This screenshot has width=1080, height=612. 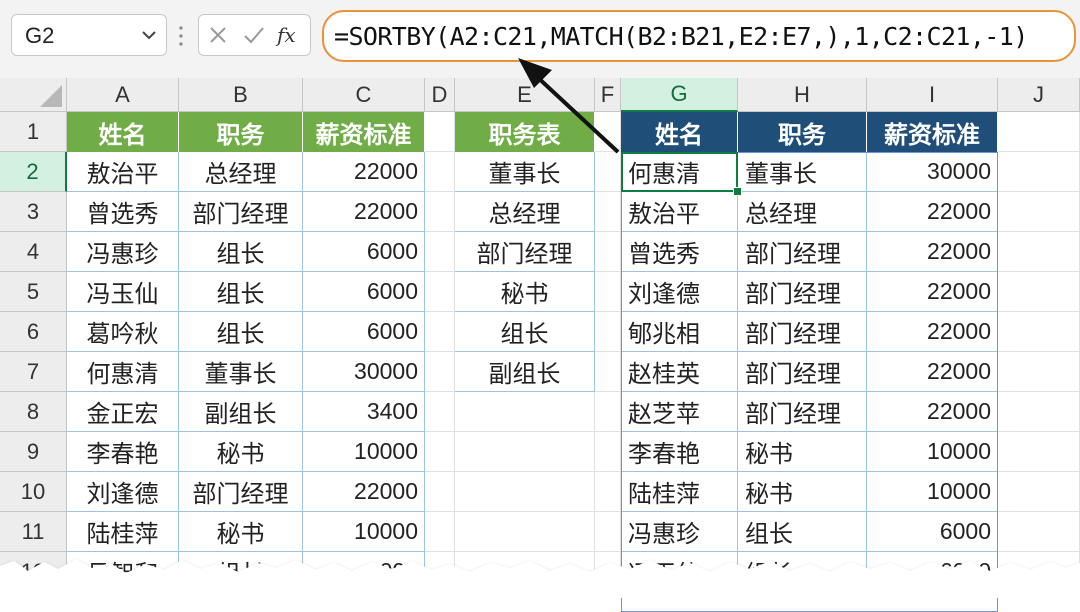 What do you see at coordinates (123, 212) in the screenshot?
I see `left-table-cell: 曾选秀` at bounding box center [123, 212].